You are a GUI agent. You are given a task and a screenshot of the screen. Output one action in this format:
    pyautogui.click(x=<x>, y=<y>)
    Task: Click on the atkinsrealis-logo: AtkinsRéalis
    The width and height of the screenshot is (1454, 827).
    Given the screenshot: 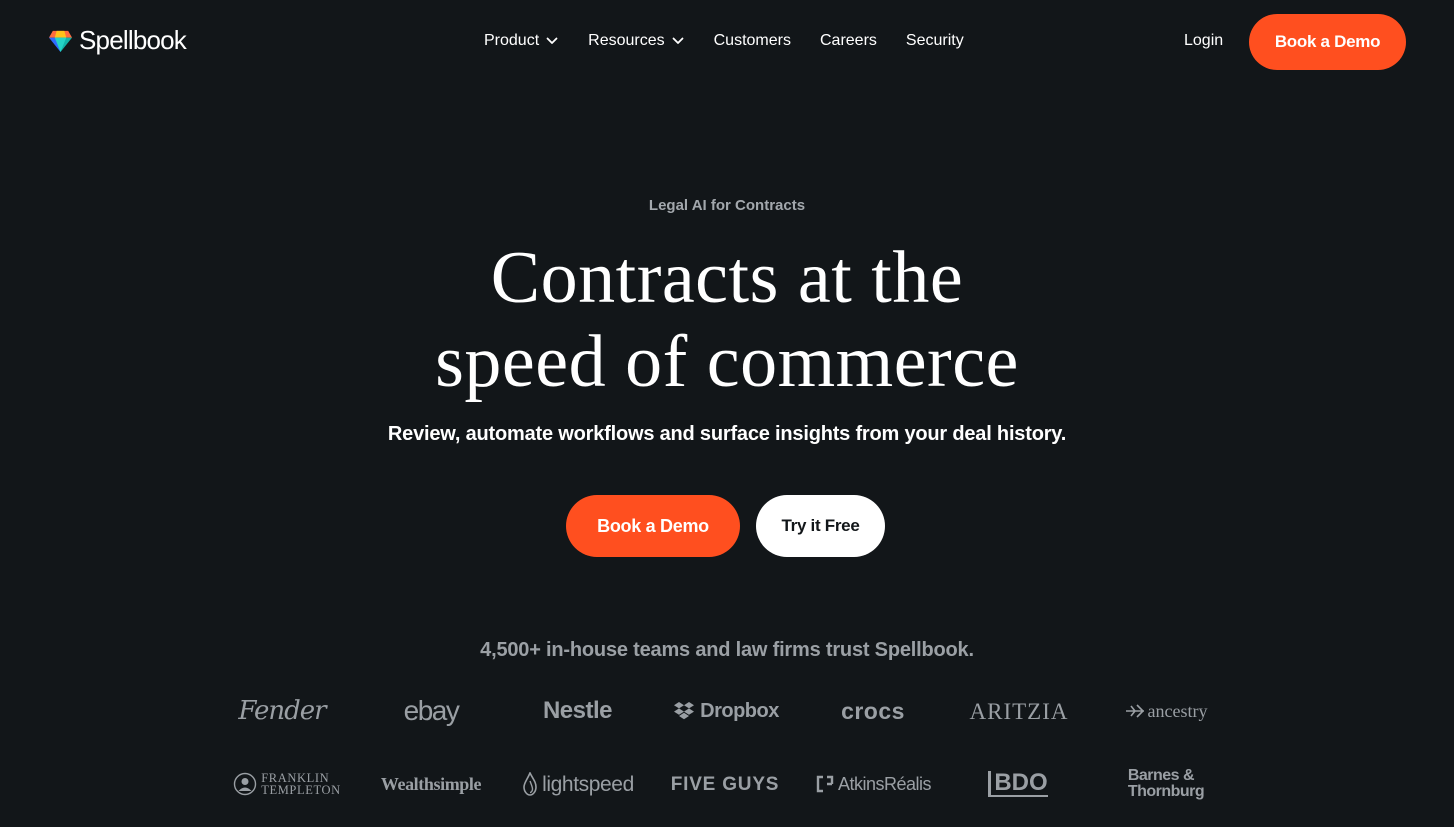 What is the action you would take?
    pyautogui.click(x=873, y=784)
    